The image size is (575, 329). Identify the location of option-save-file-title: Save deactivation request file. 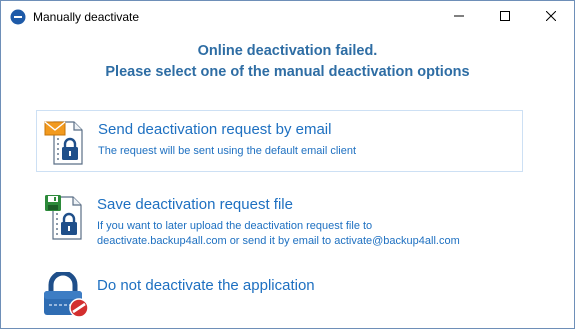
(195, 204).